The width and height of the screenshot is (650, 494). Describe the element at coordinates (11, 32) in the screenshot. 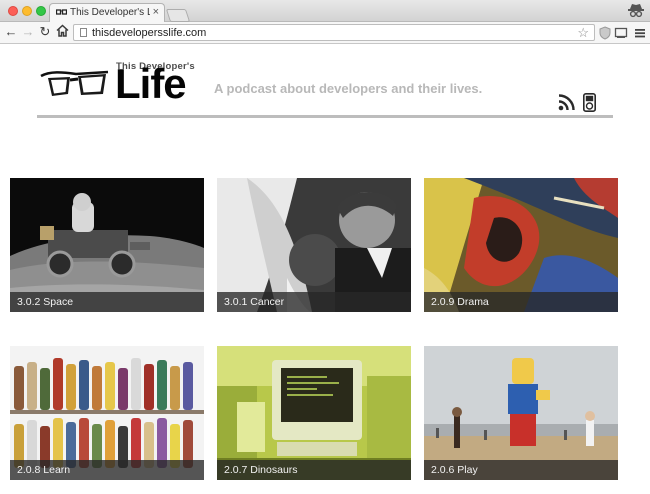

I see `back-icon: ←` at that location.